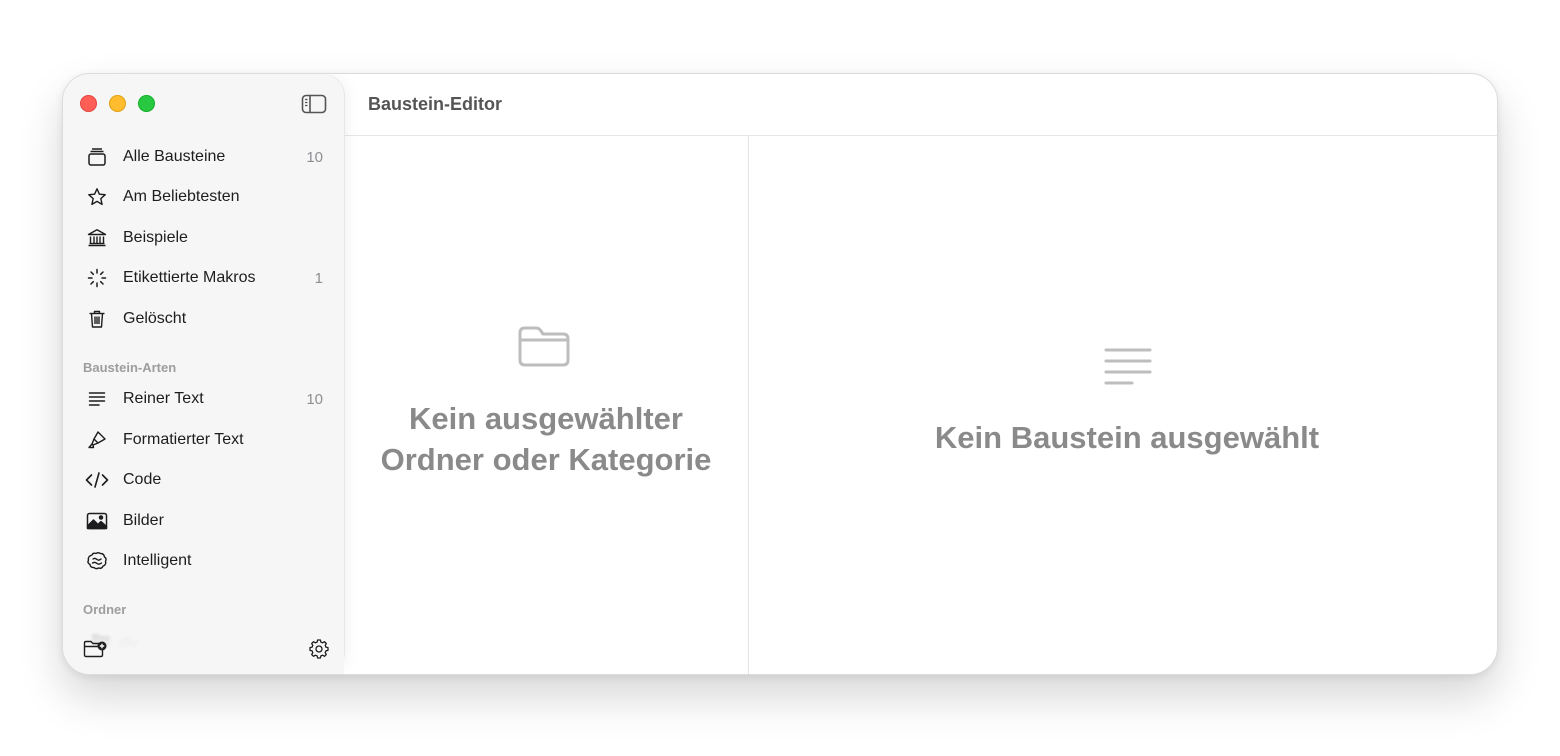 The width and height of the screenshot is (1560, 756). I want to click on item-count: 1, so click(318, 278).